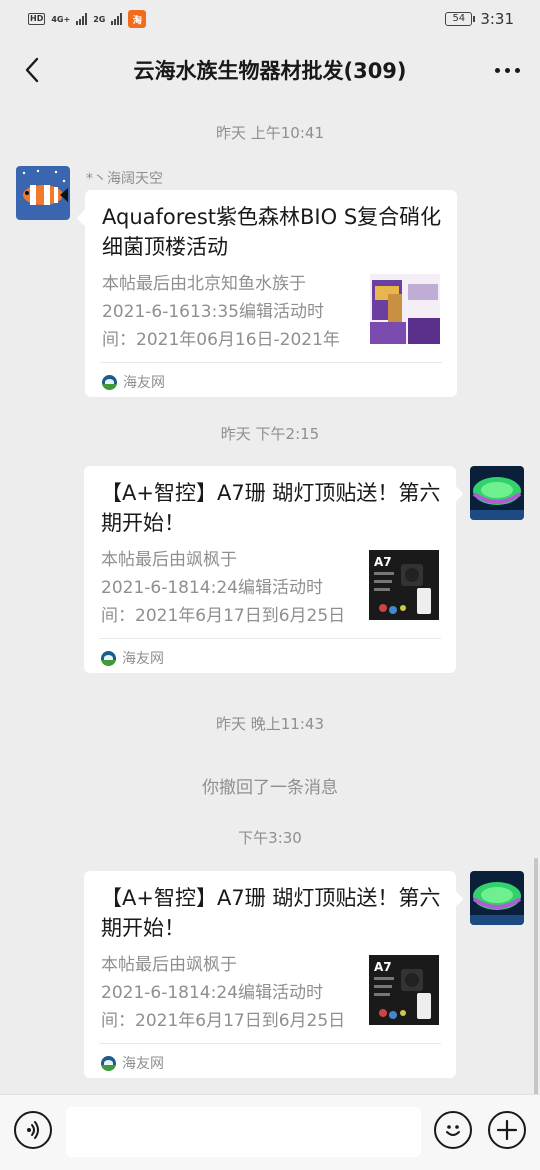  I want to click on status-time: 3:31, so click(497, 19).